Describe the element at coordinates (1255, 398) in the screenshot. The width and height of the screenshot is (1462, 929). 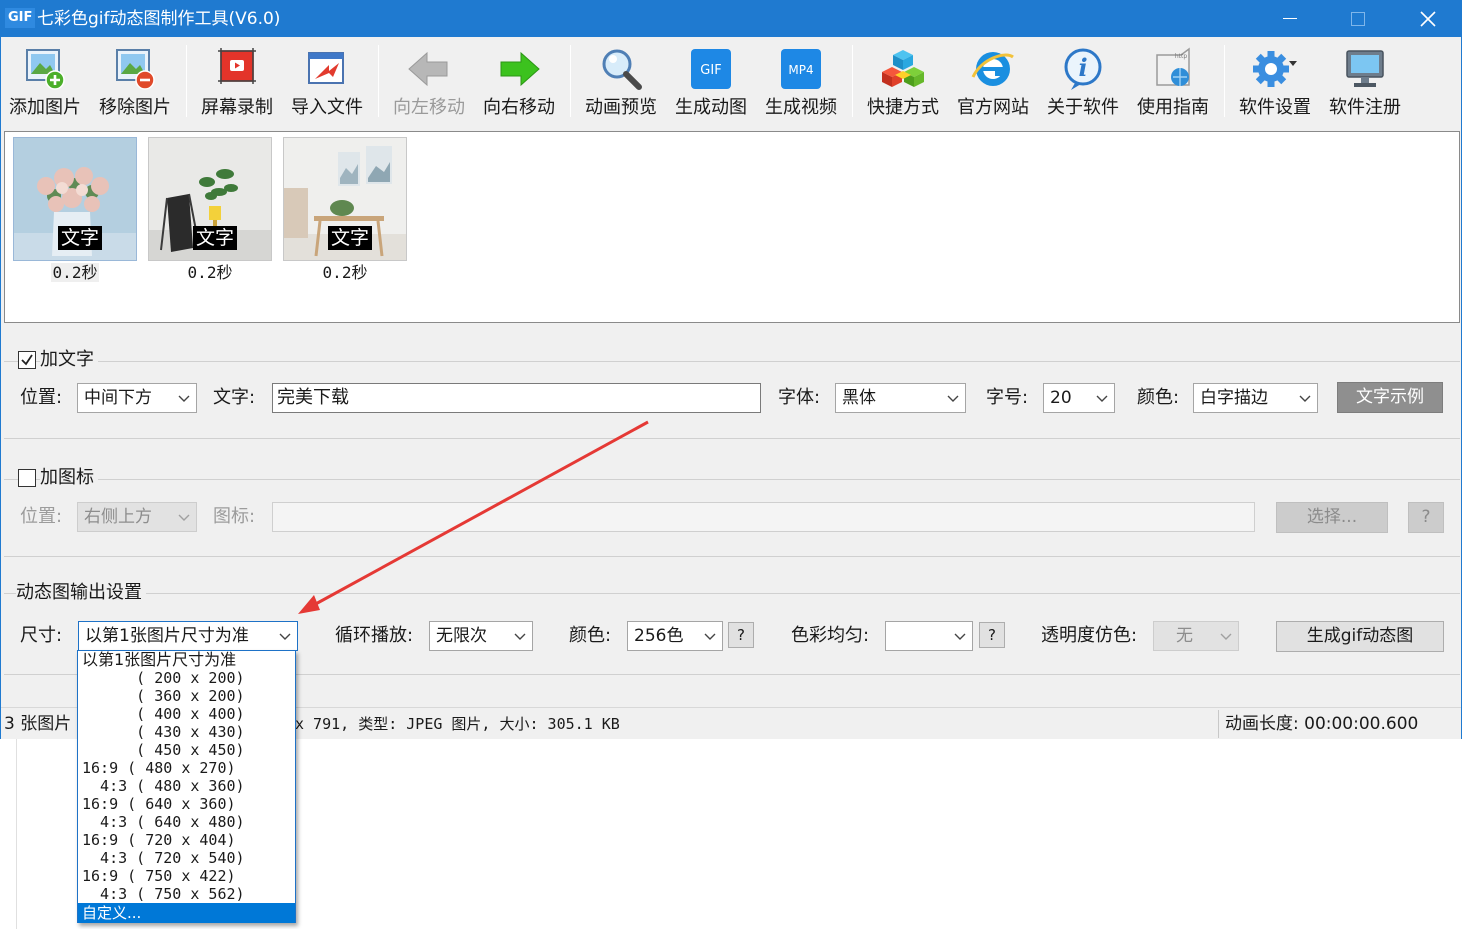
I see `text-color-select: 白字描边` at that location.